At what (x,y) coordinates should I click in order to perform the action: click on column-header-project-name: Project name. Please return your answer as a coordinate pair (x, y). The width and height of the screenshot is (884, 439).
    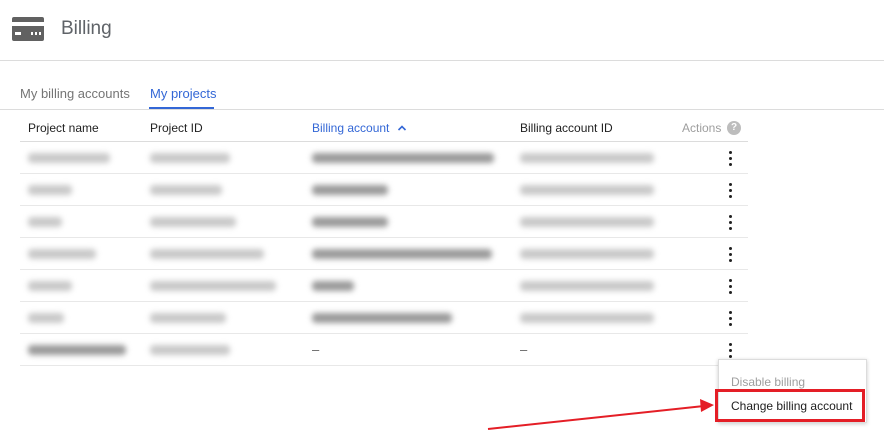
    Looking at the image, I should click on (63, 128).